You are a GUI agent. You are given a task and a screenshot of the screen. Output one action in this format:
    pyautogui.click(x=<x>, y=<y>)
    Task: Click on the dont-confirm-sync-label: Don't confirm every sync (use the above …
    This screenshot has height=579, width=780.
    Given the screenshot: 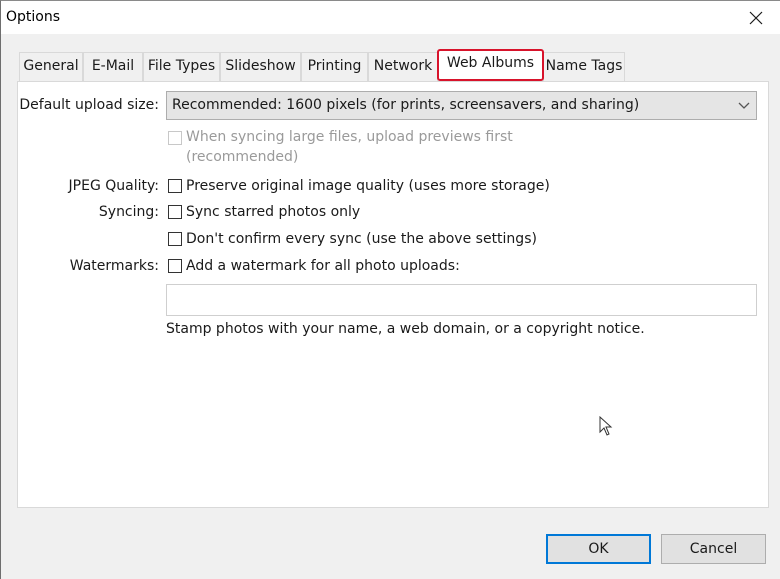 What is the action you would take?
    pyautogui.click(x=361, y=239)
    